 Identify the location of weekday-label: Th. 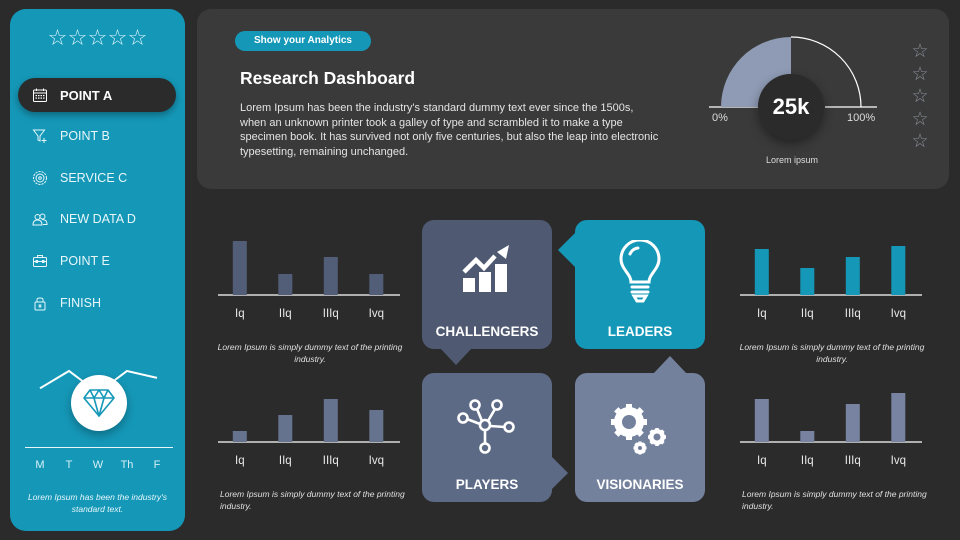
(127, 465).